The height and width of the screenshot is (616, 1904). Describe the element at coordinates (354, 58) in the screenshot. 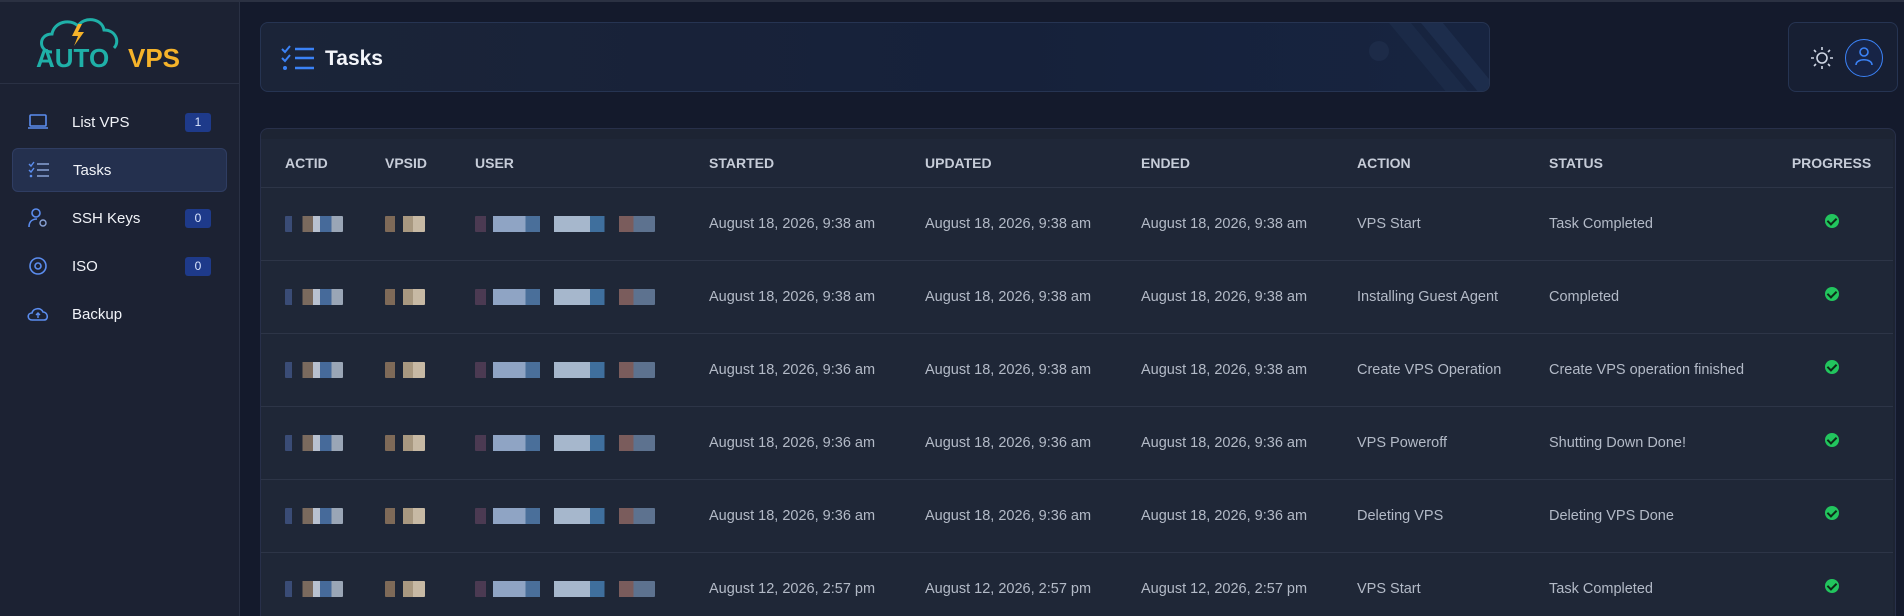

I see `page-title: Tasks` at that location.